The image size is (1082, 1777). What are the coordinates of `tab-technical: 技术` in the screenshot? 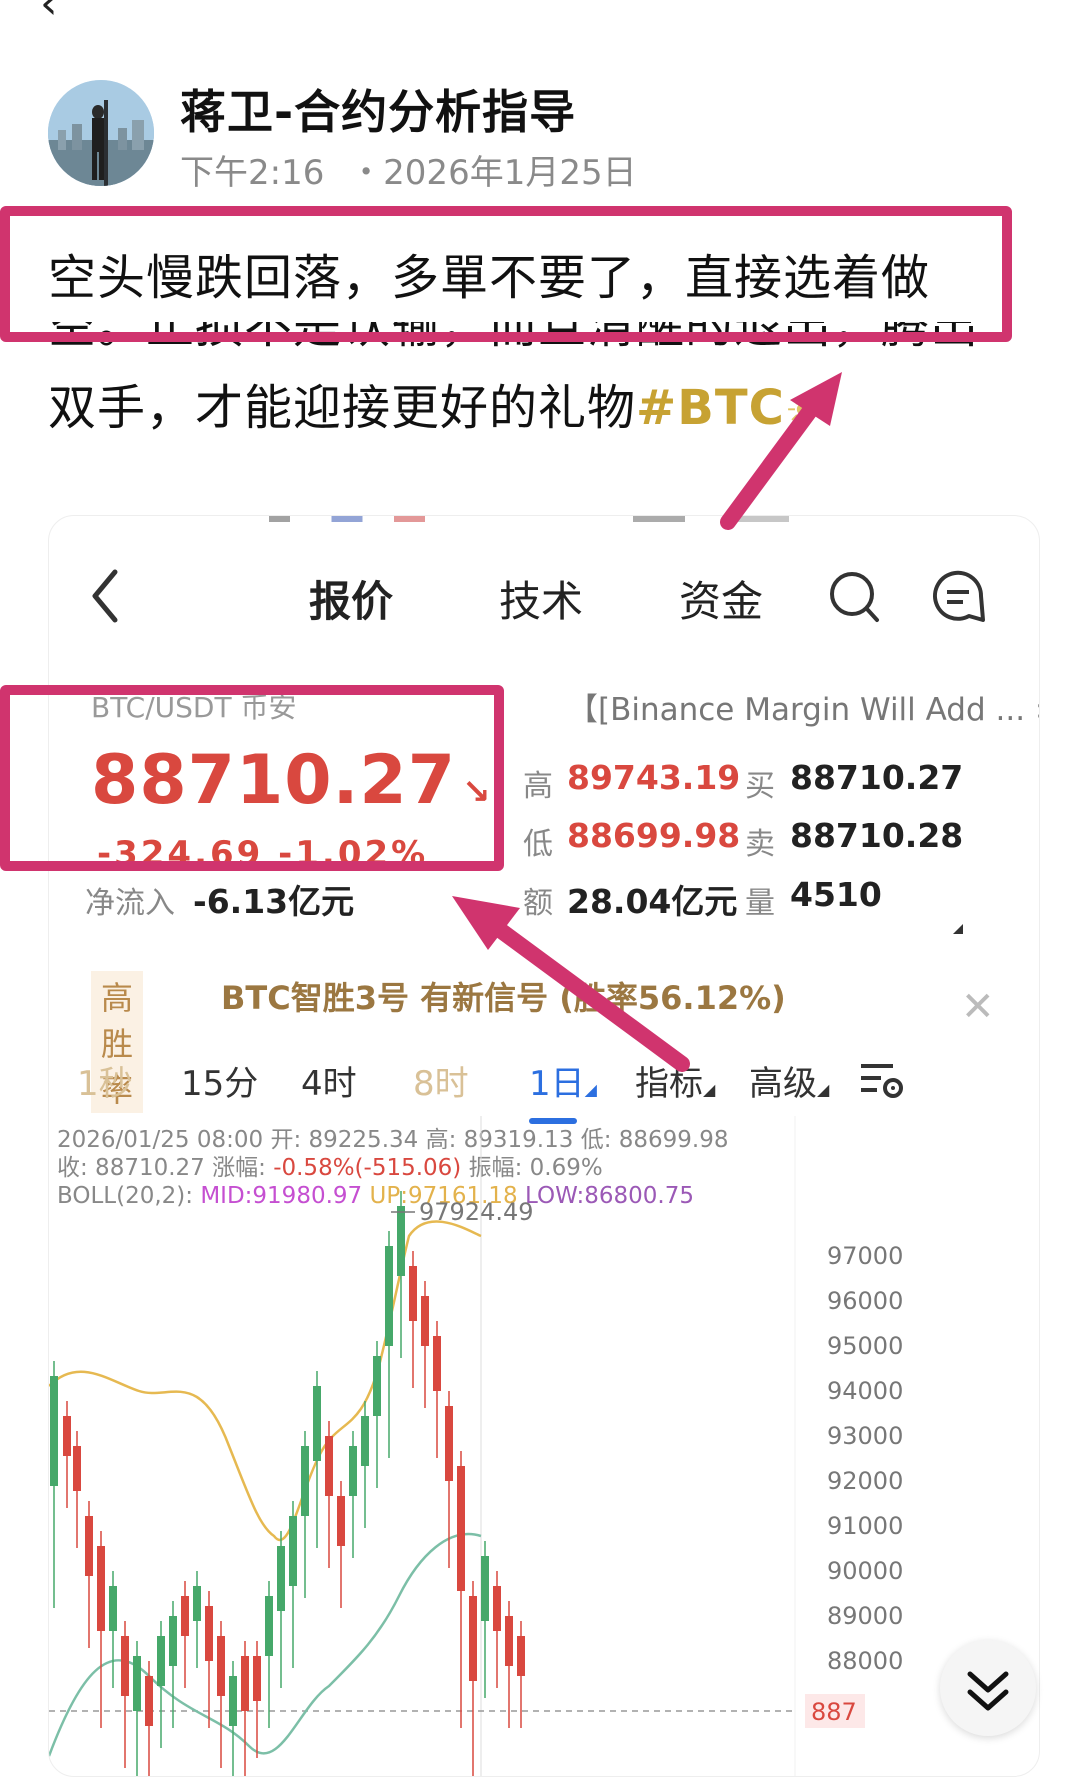 It's located at (541, 598).